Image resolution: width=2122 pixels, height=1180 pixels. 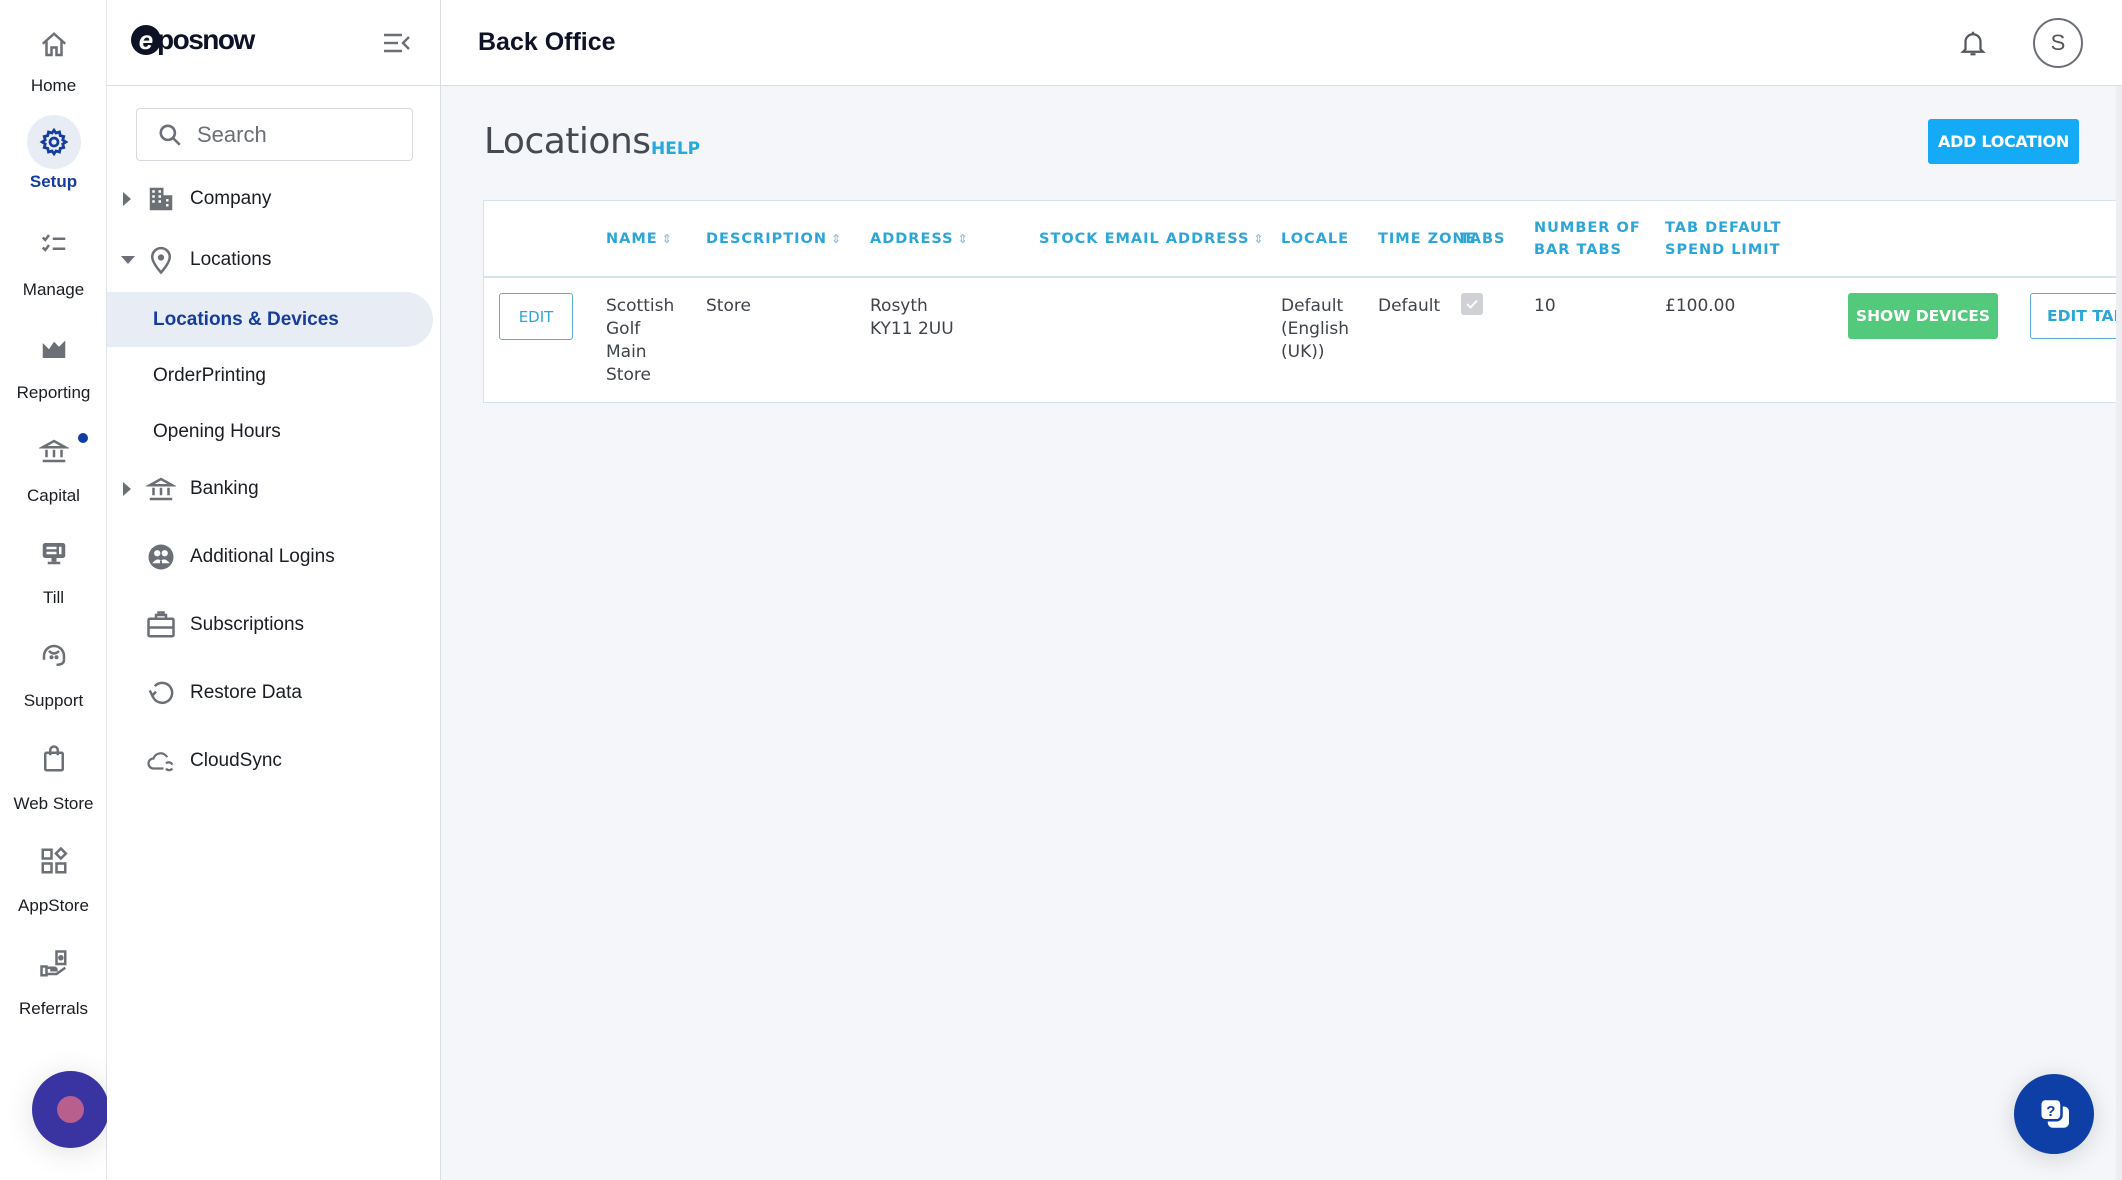 What do you see at coordinates (1723, 239) in the screenshot?
I see `column-header-spend-limit: TAB DEFAULT SPEND LIMIT` at bounding box center [1723, 239].